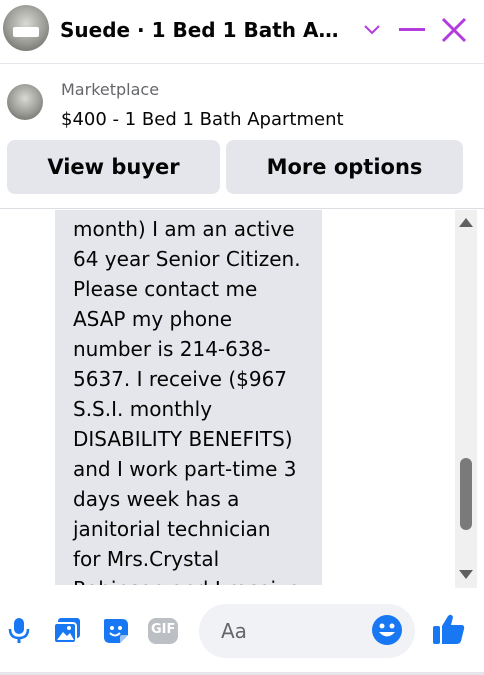 The image size is (484, 675). I want to click on message-input-placeholder: Aa, so click(234, 631).